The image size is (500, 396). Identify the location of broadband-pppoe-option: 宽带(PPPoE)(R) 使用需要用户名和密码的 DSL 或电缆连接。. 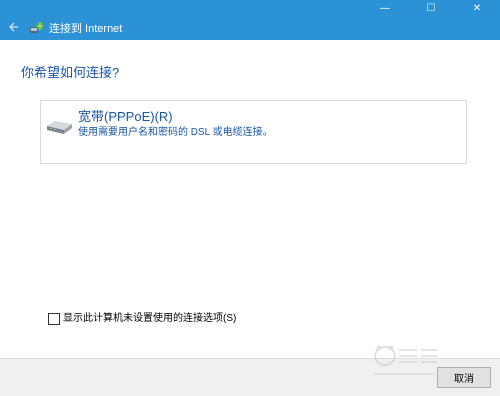
(253, 132).